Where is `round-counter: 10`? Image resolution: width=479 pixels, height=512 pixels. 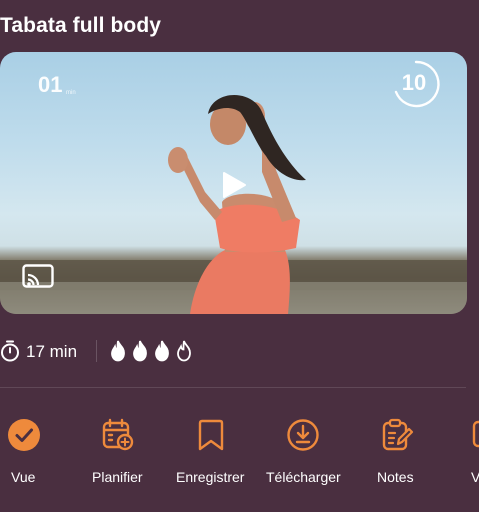
round-counter: 10 is located at coordinates (414, 82).